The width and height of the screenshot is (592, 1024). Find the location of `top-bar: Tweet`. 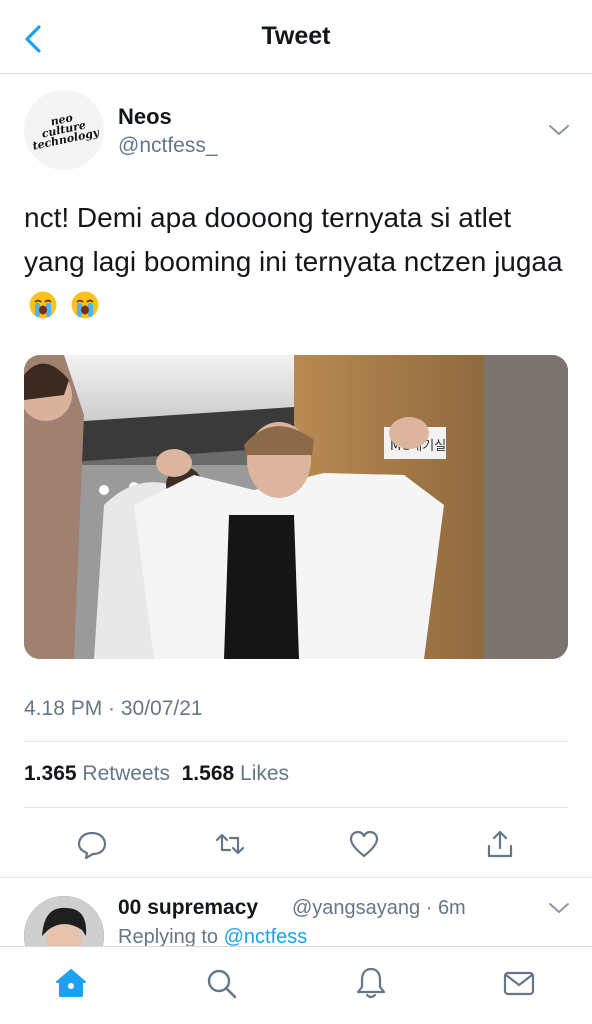

top-bar: Tweet is located at coordinates (296, 37).